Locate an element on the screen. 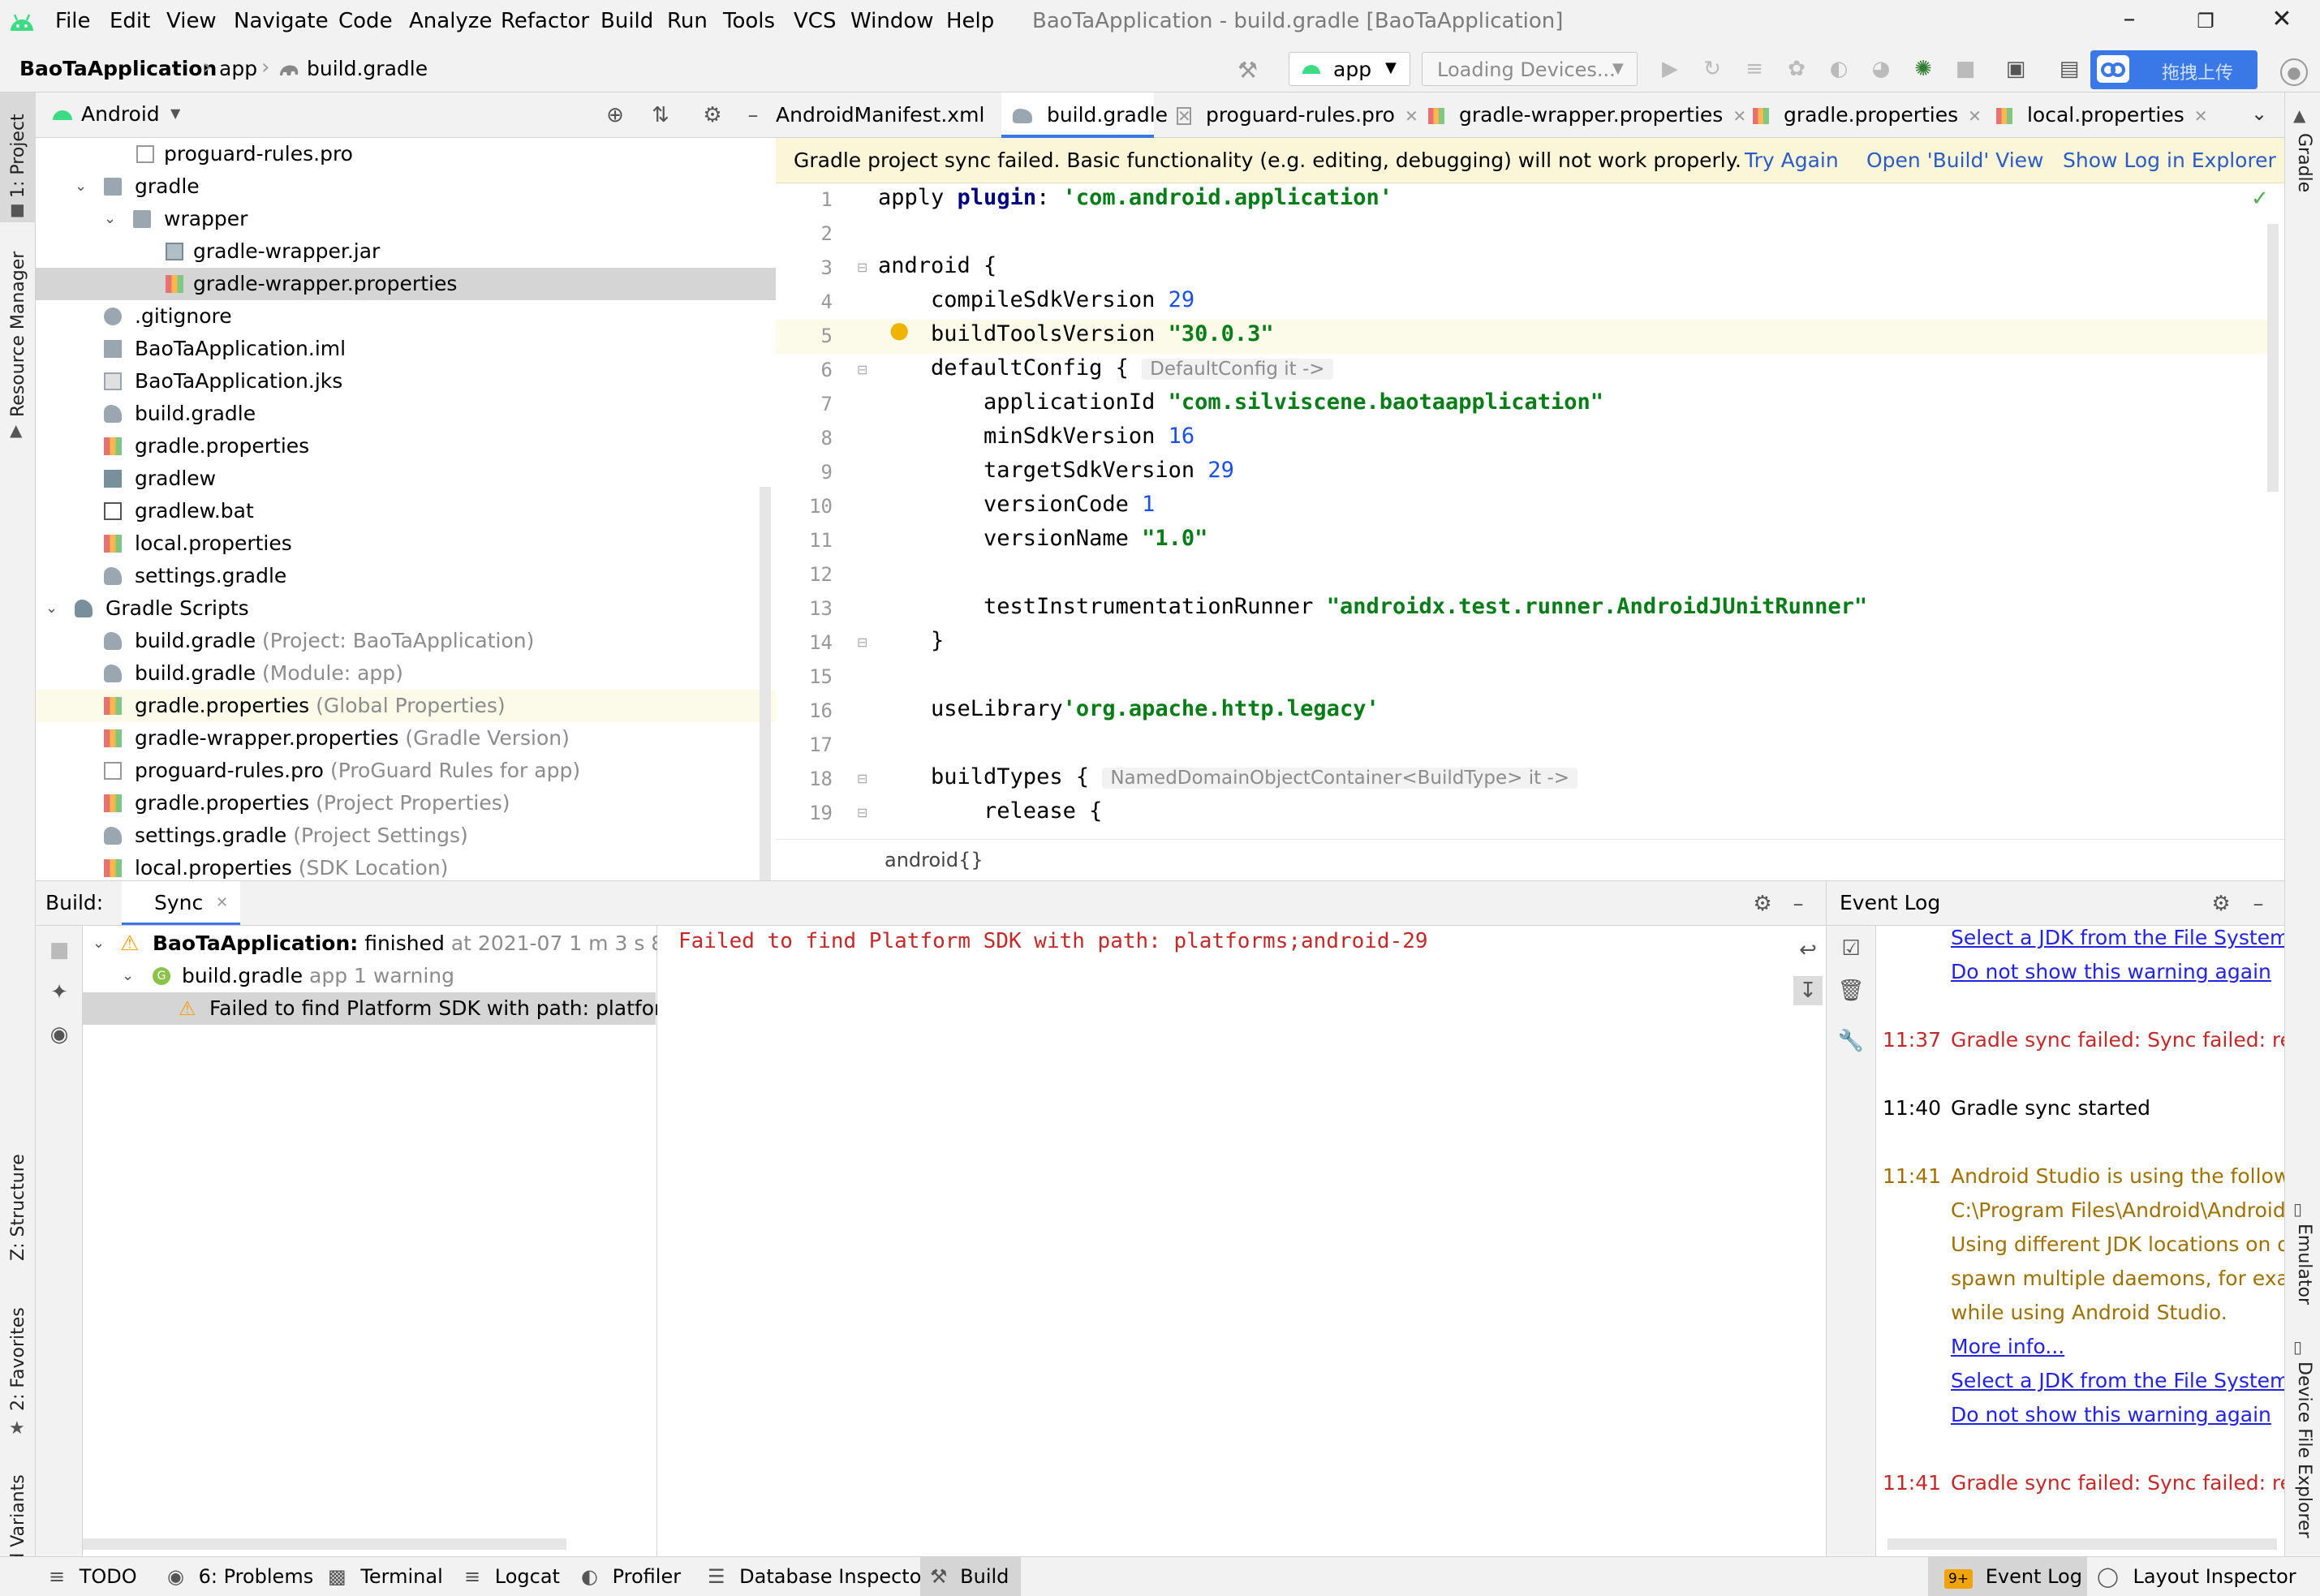  profile-icon: ◐ is located at coordinates (1838, 69).